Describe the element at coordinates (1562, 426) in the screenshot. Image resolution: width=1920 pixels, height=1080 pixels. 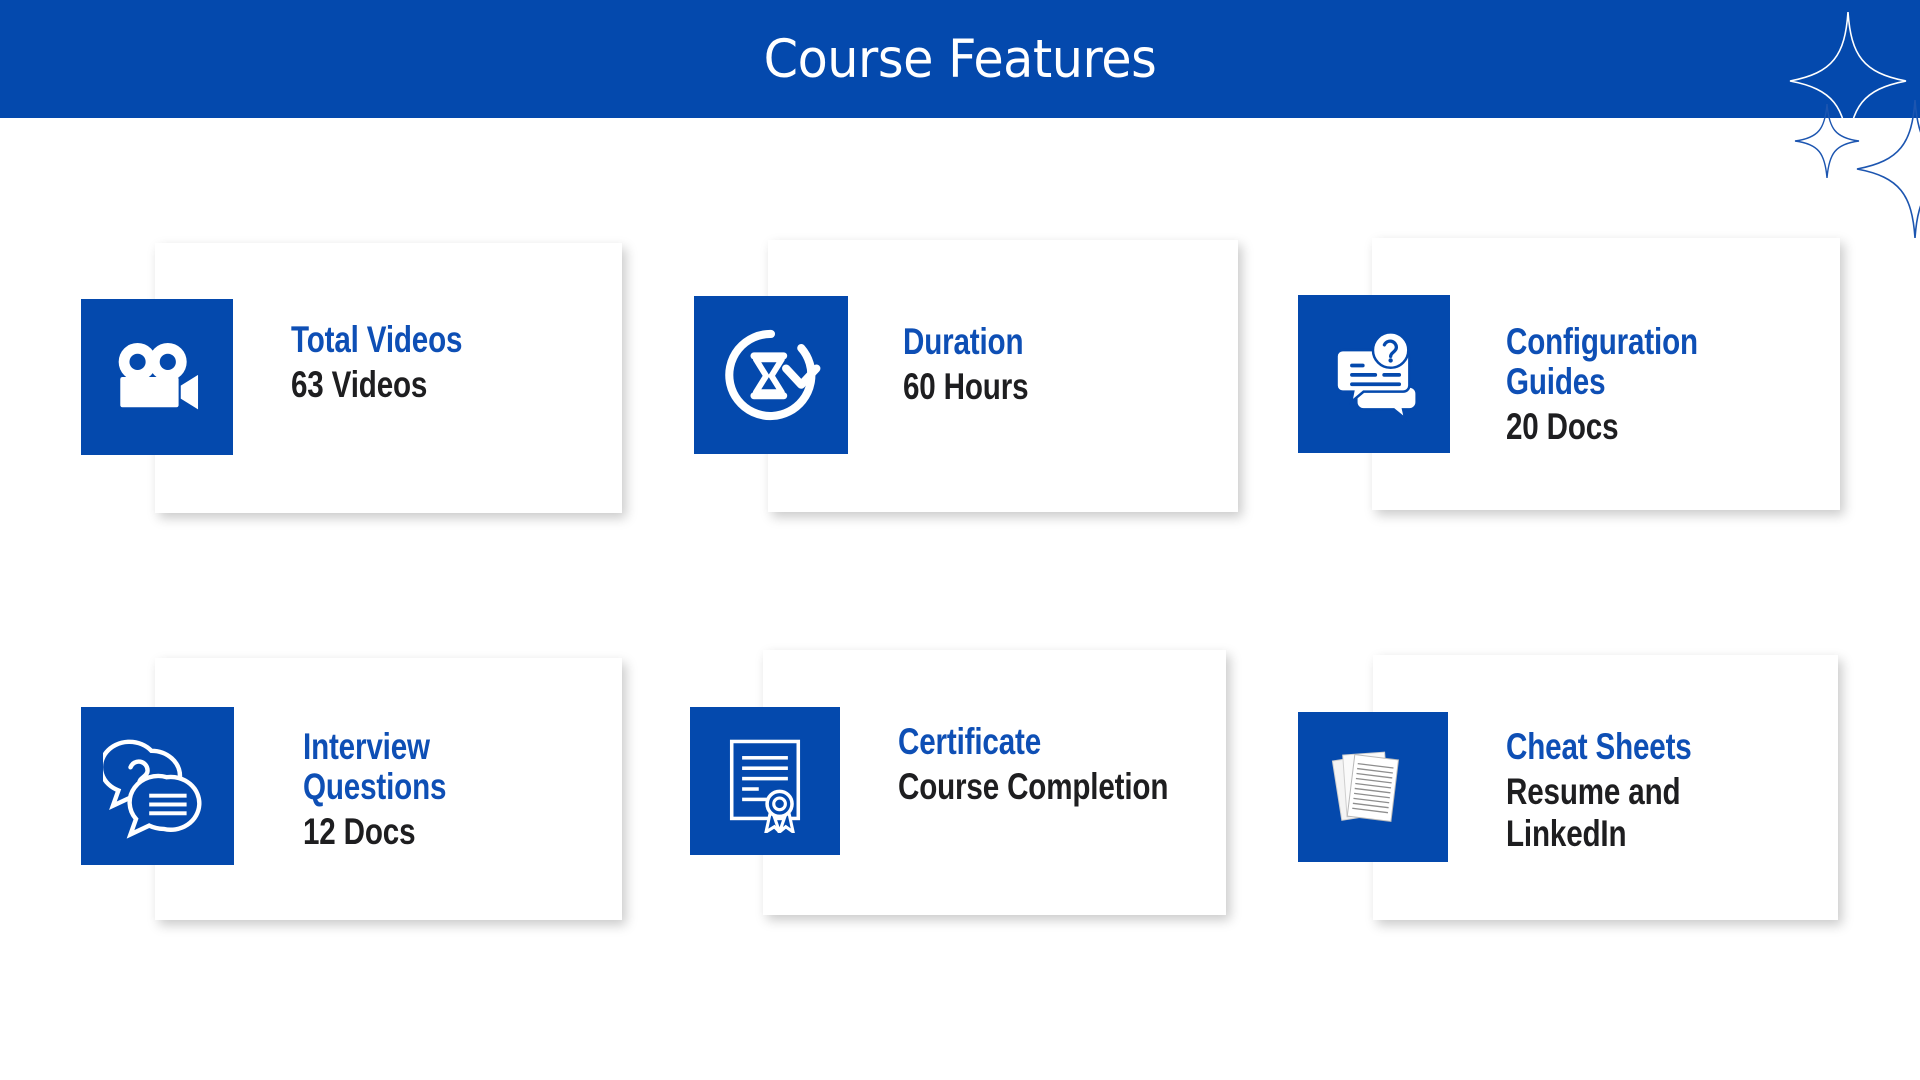
I see `feature-value: 20 Docs` at that location.